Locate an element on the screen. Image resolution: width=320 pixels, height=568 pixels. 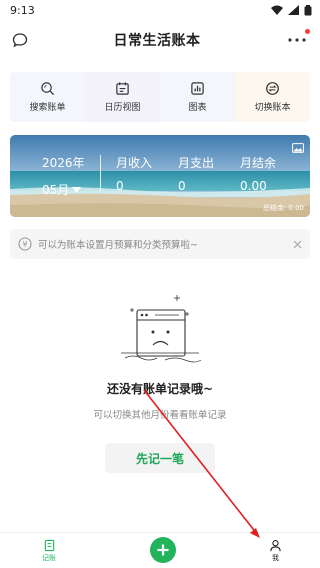
empty-title: 还没有账单记录哦~ is located at coordinates (160, 389).